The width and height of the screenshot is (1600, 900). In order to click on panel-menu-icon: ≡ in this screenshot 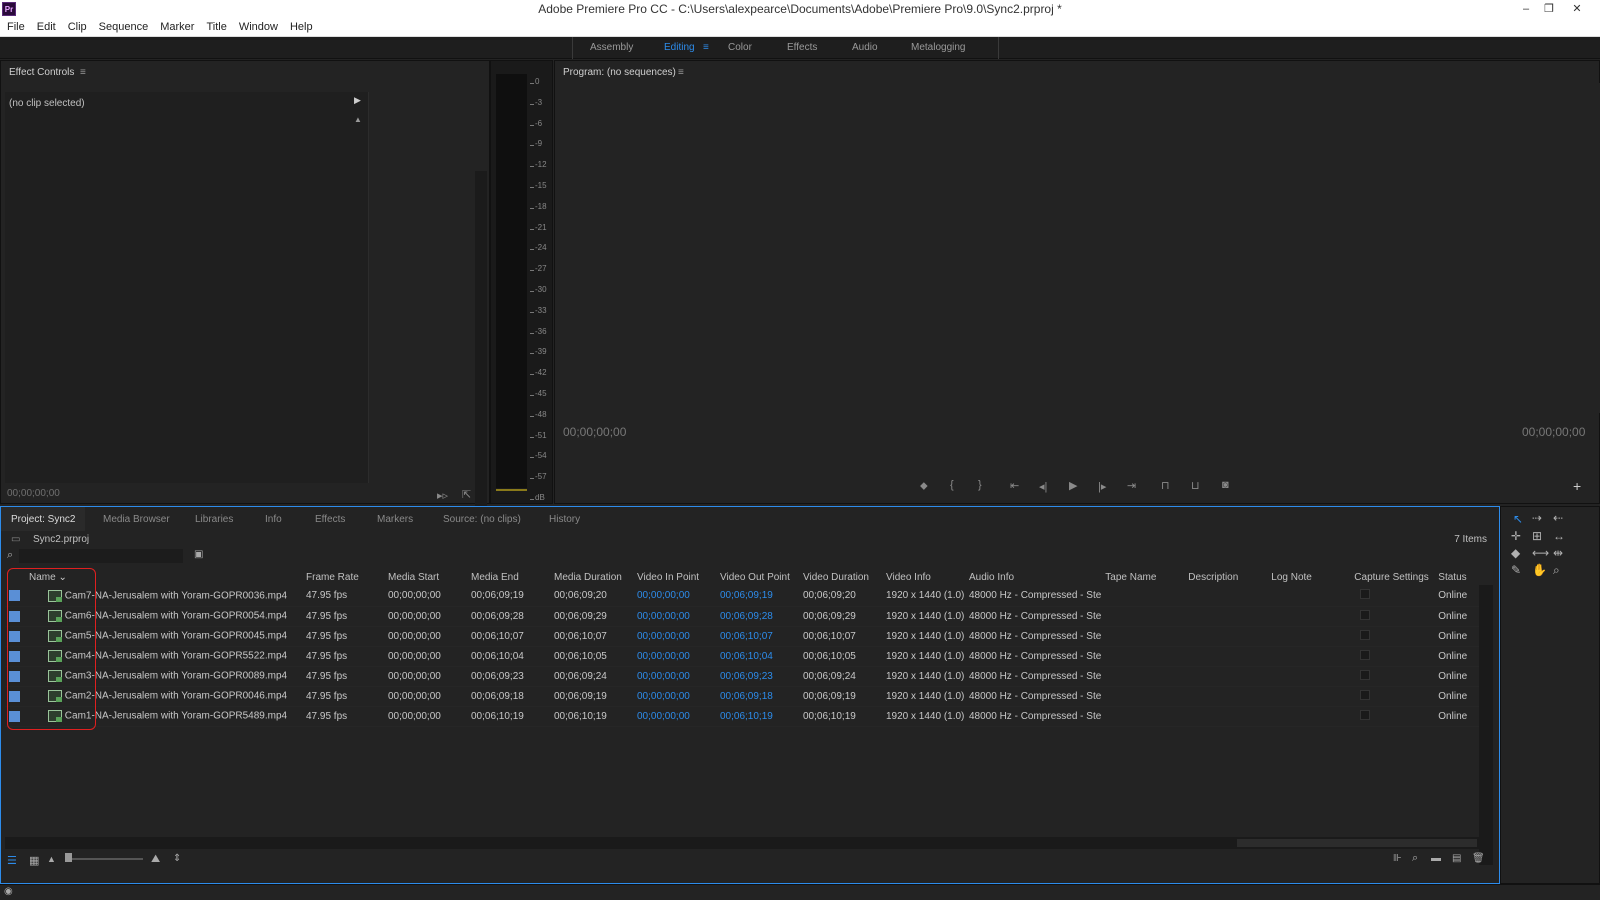, I will do `click(83, 72)`.